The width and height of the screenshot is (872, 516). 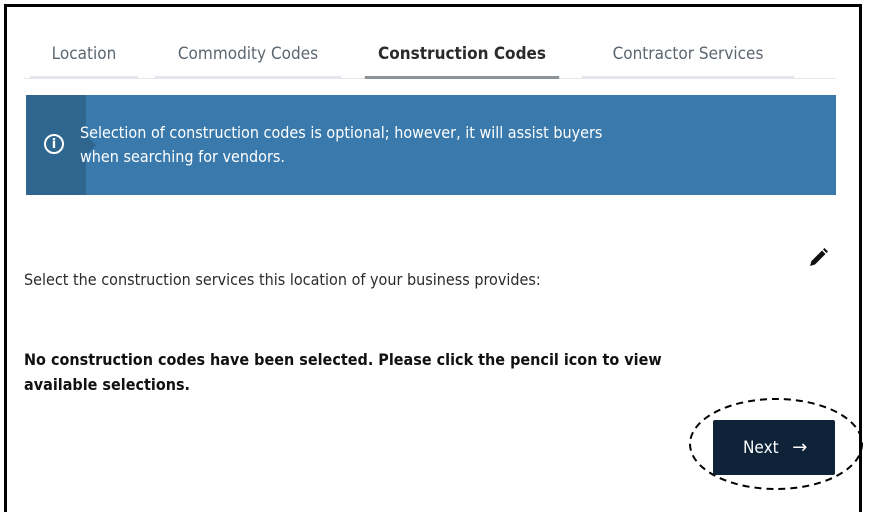 I want to click on tab-label: Construction Codes, so click(x=462, y=54).